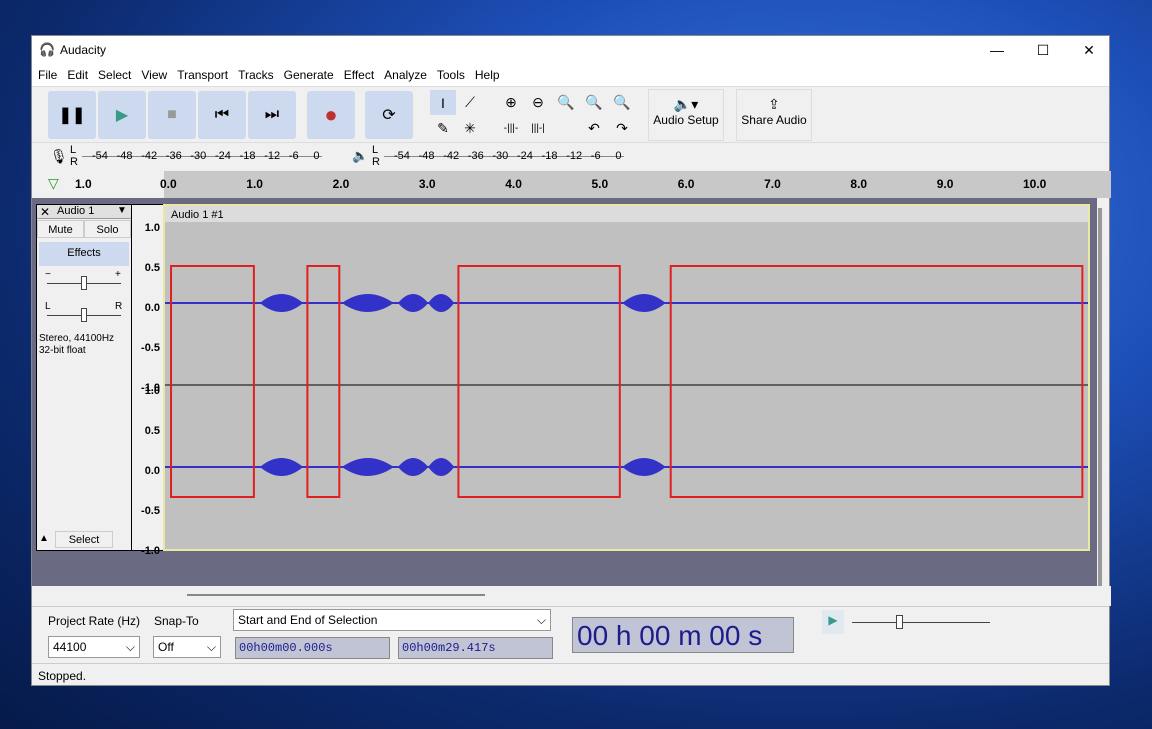 Image resolution: width=1152 pixels, height=729 pixels. Describe the element at coordinates (360, 156) in the screenshot. I see `playback-speaker-icon: 🔈` at that location.